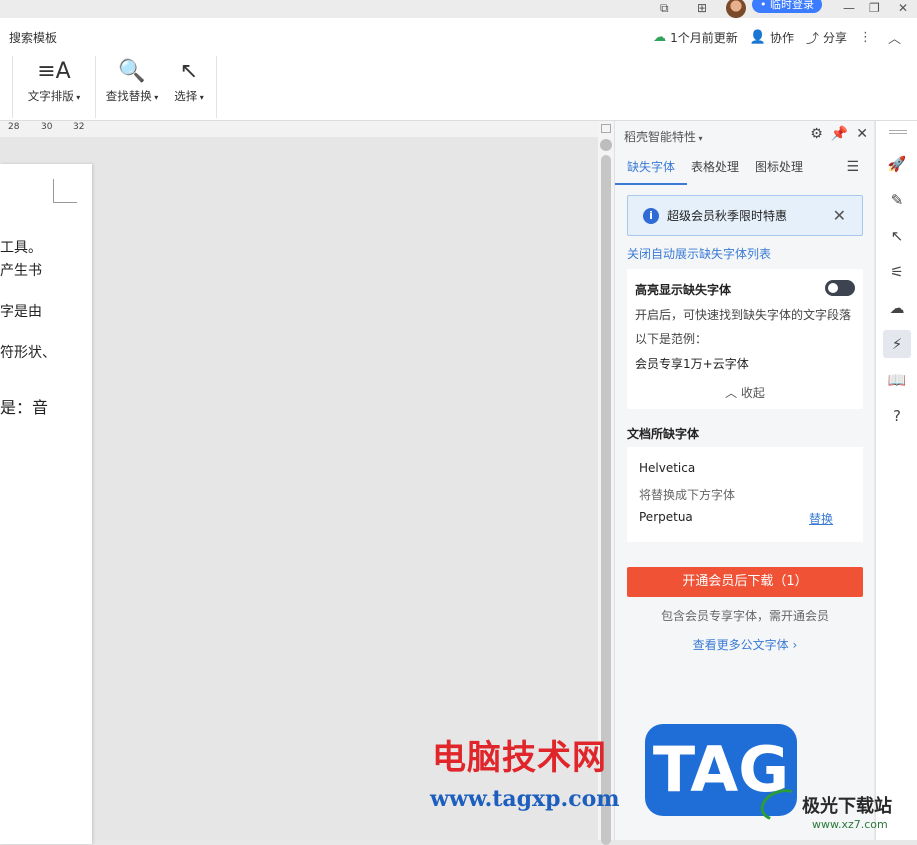 Image resolution: width=917 pixels, height=845 pixels. I want to click on select-label: 选择, so click(186, 96).